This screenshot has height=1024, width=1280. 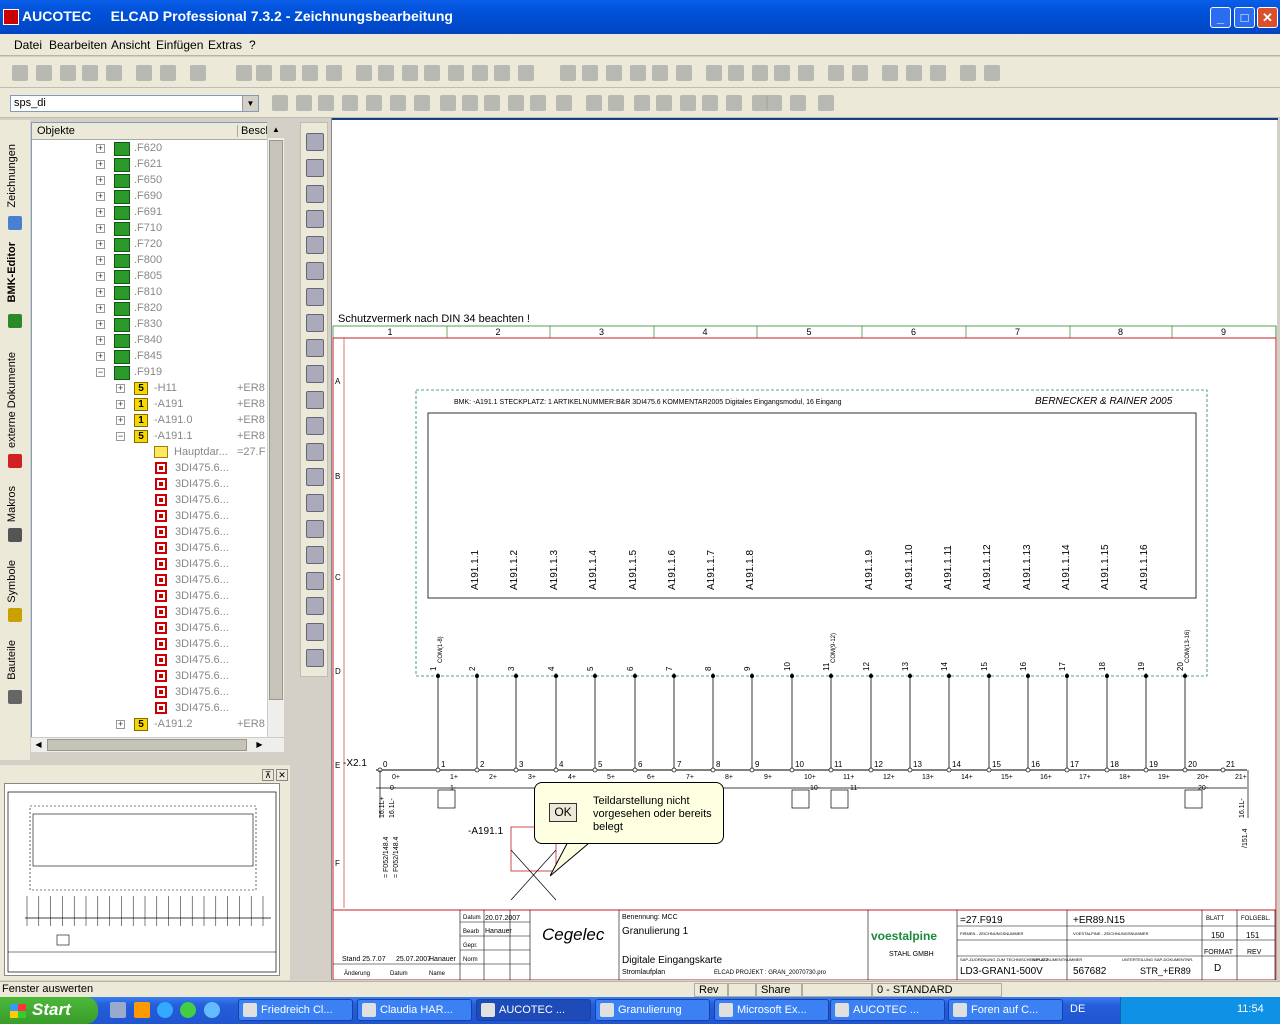 I want to click on tab-symbole: Symbole, so click(x=12, y=581).